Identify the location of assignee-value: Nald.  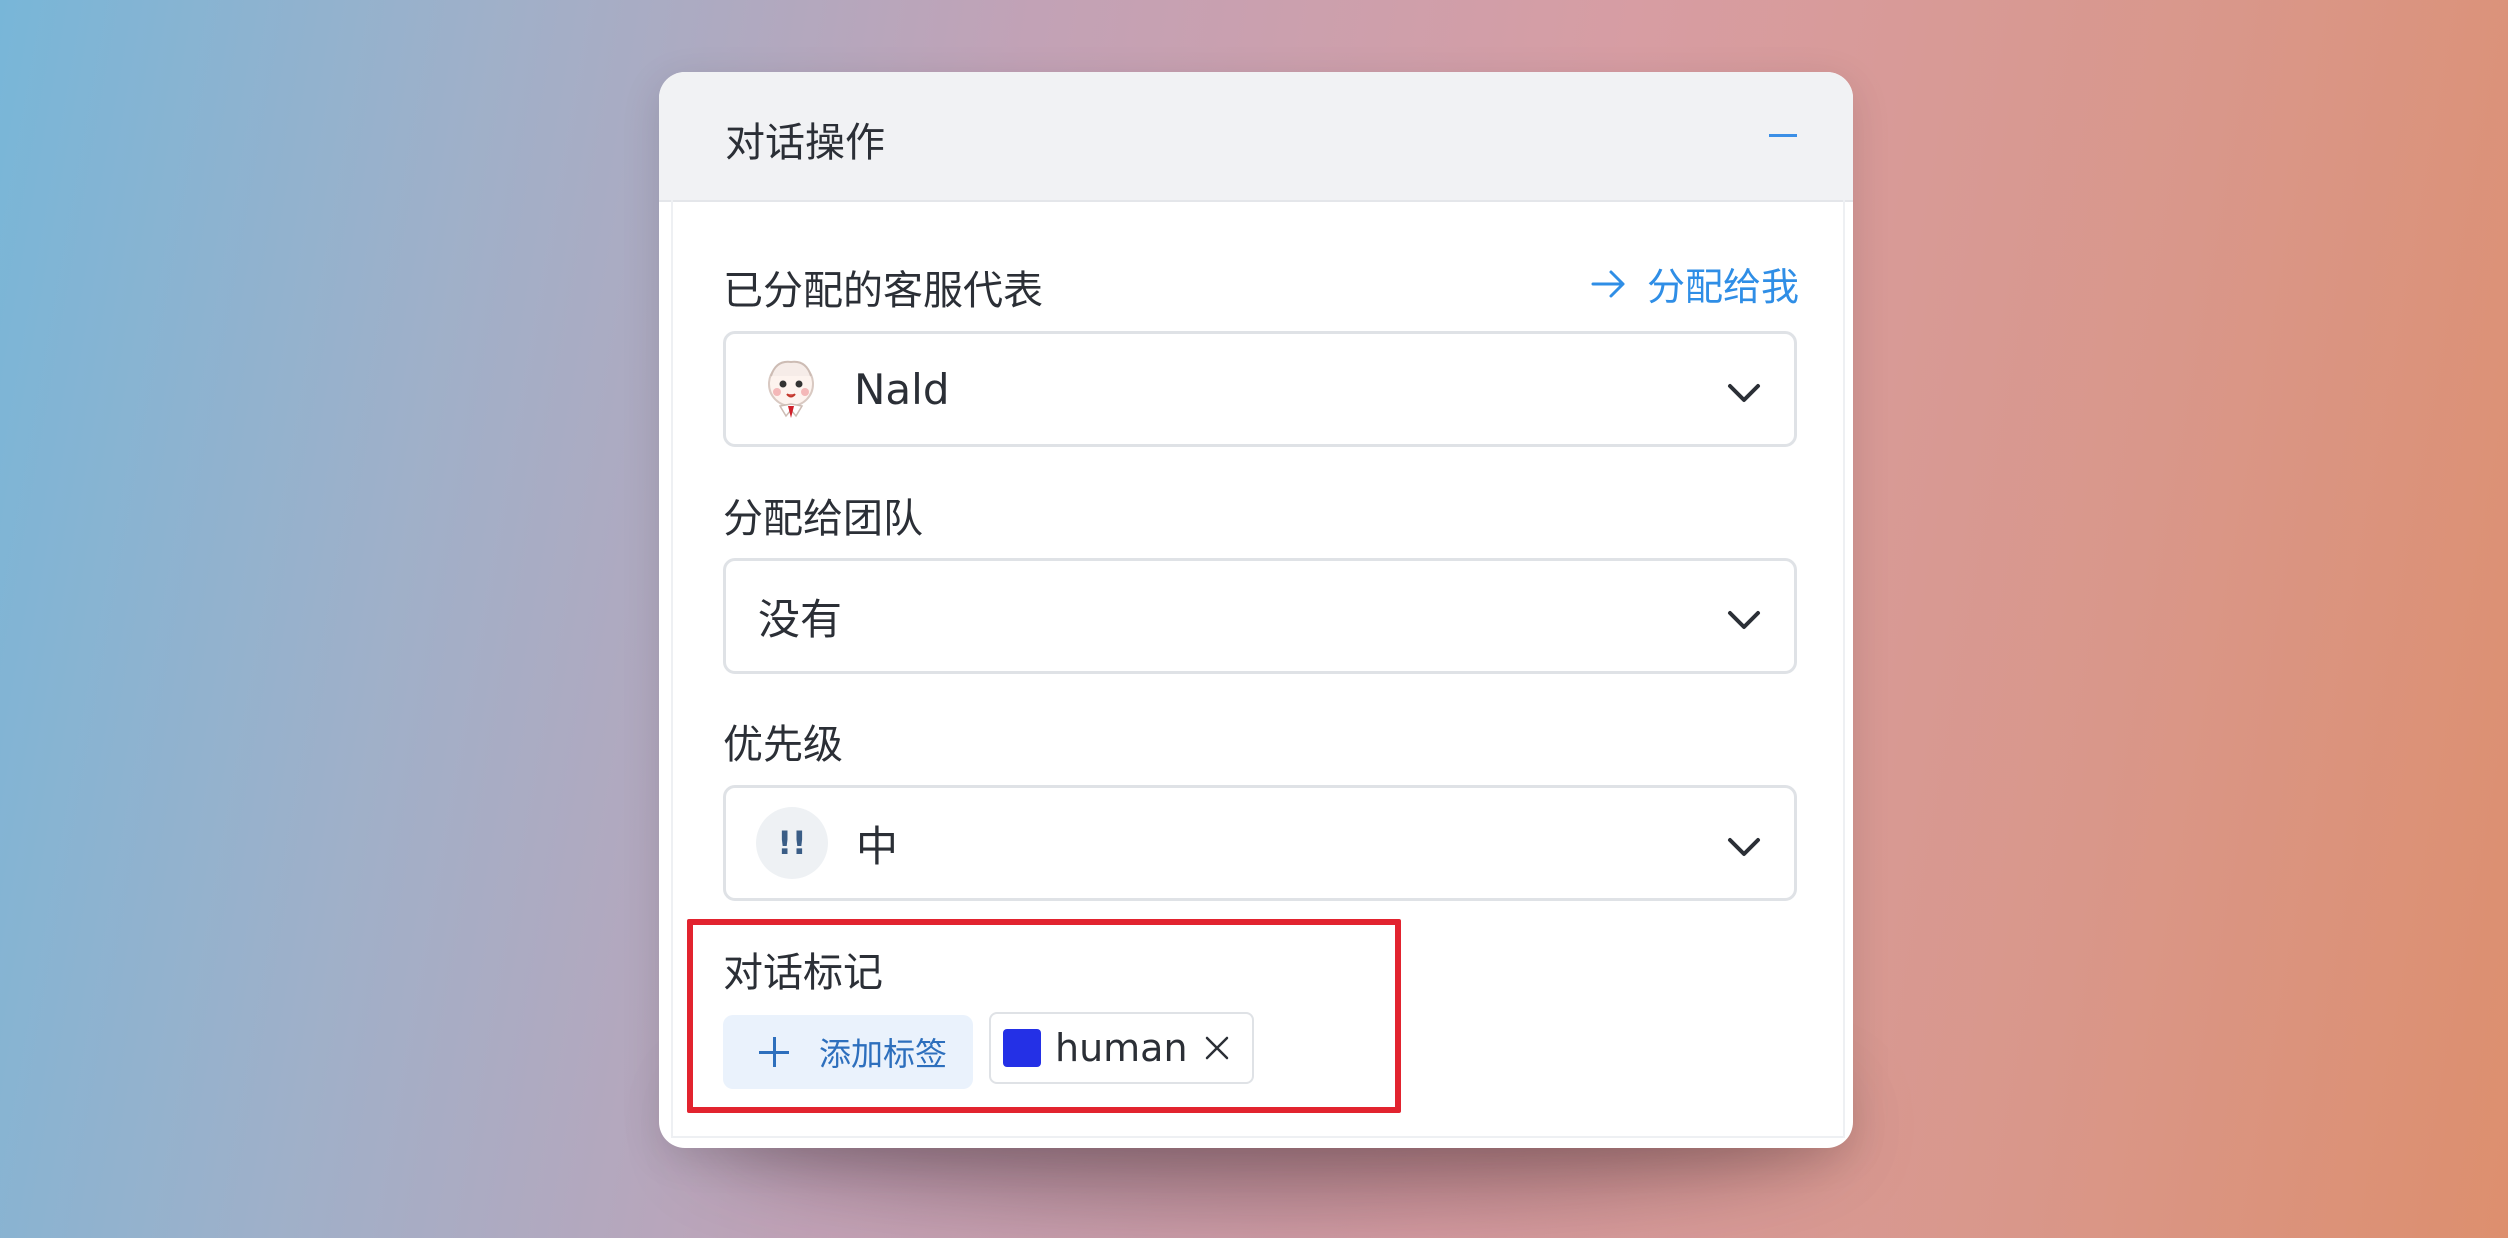
(902, 389).